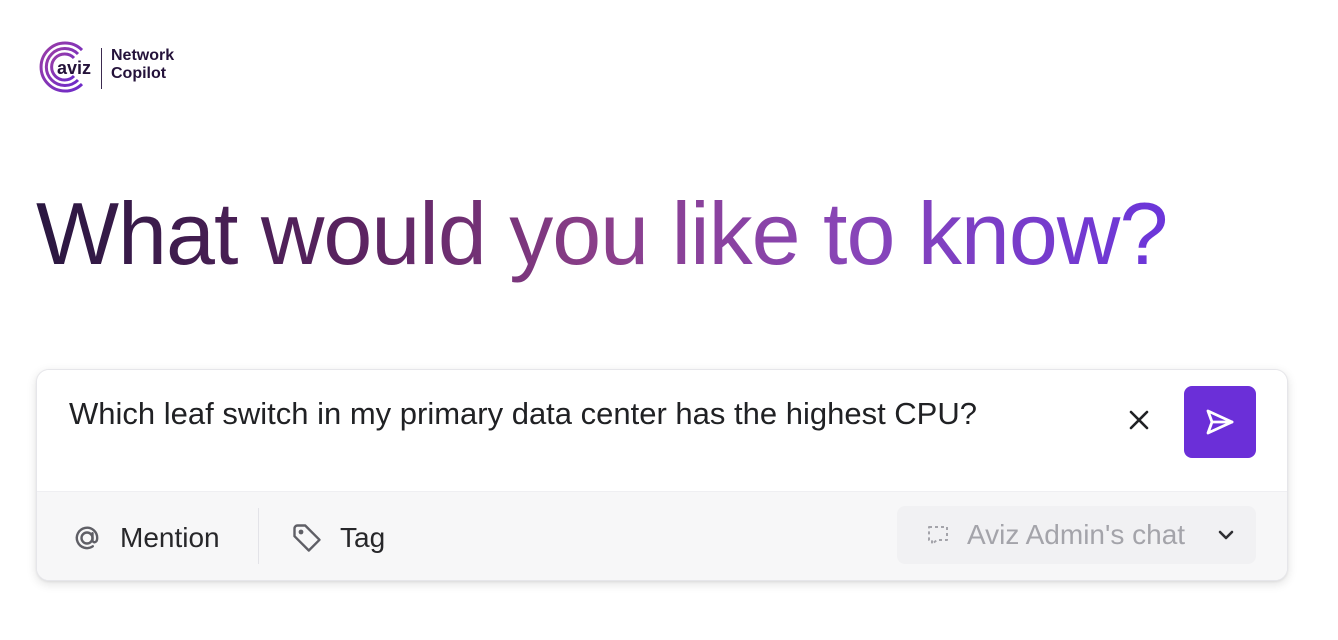  What do you see at coordinates (1226, 535) in the screenshot?
I see `chevron-down-icon` at bounding box center [1226, 535].